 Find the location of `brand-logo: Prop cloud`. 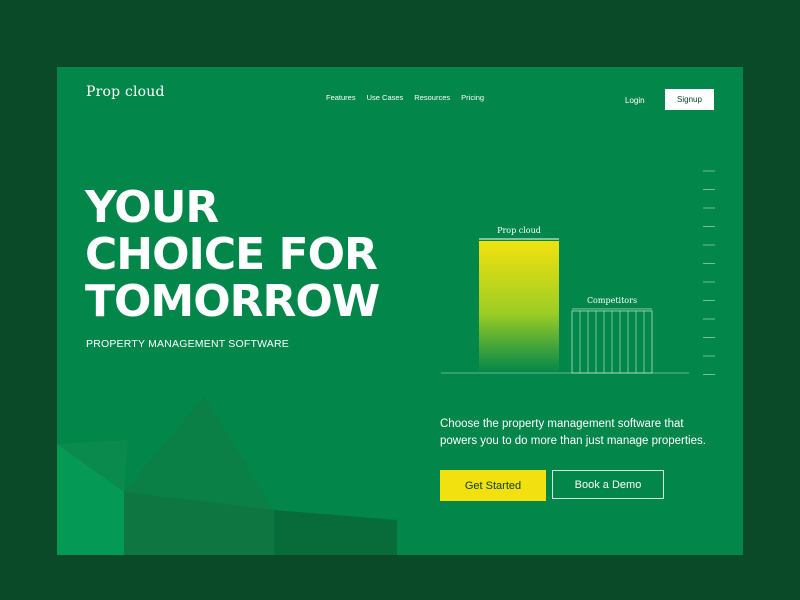

brand-logo: Prop cloud is located at coordinates (125, 92).